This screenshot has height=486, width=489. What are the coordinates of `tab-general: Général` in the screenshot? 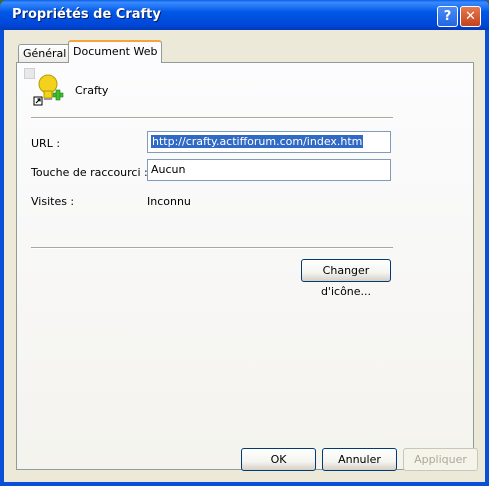 It's located at (45, 53).